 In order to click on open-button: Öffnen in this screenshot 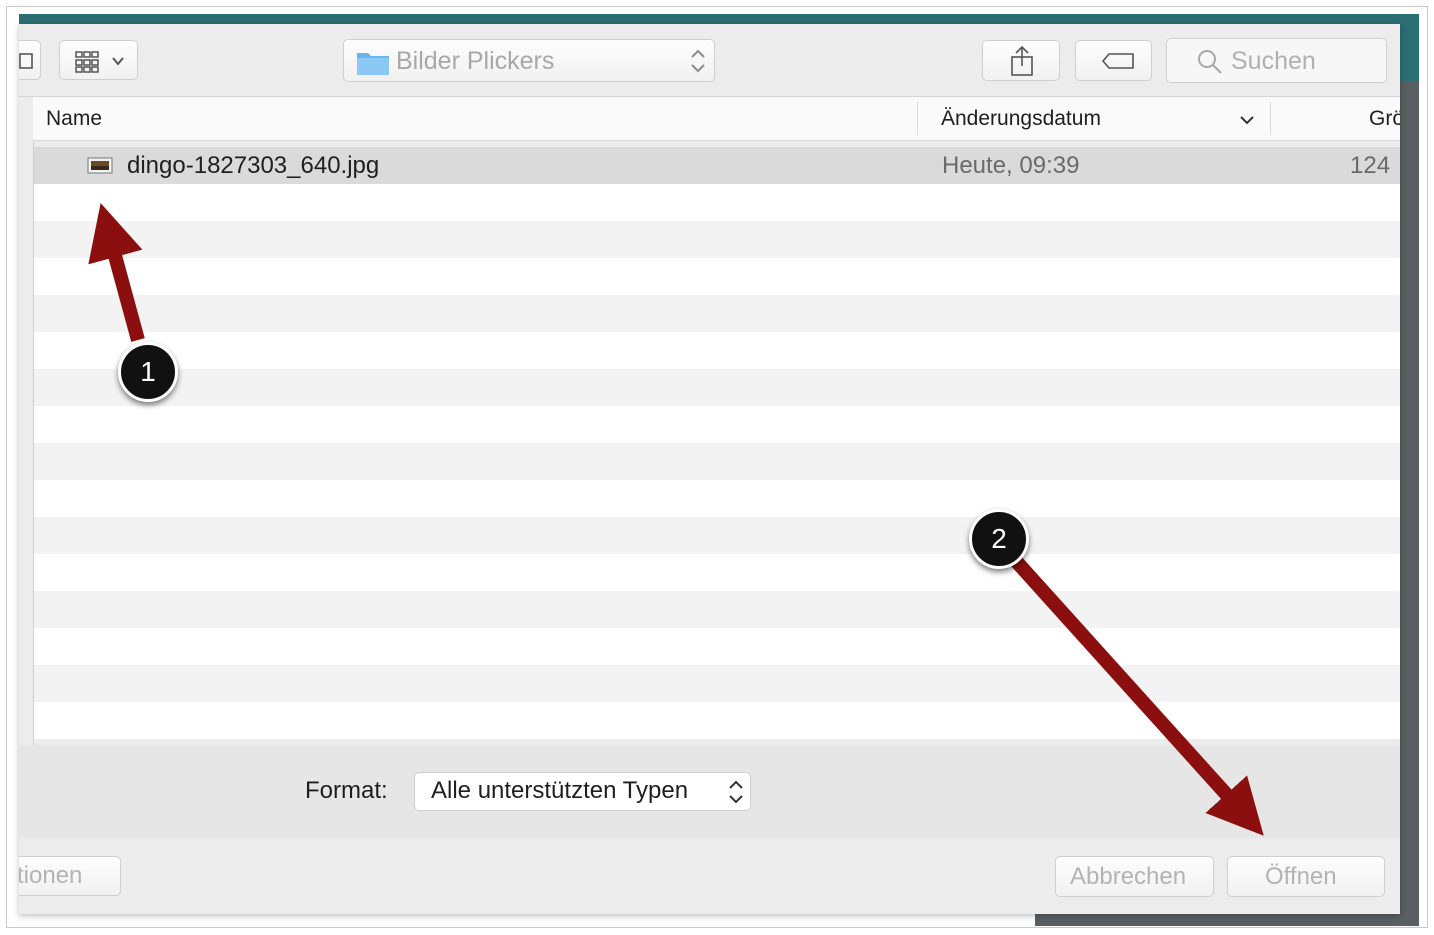, I will do `click(1306, 876)`.